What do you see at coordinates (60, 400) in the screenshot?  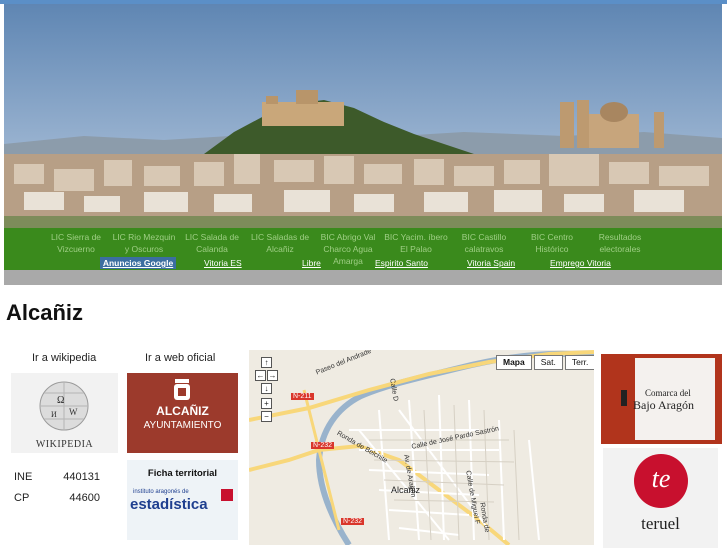 I see `svg-text: Ω` at bounding box center [60, 400].